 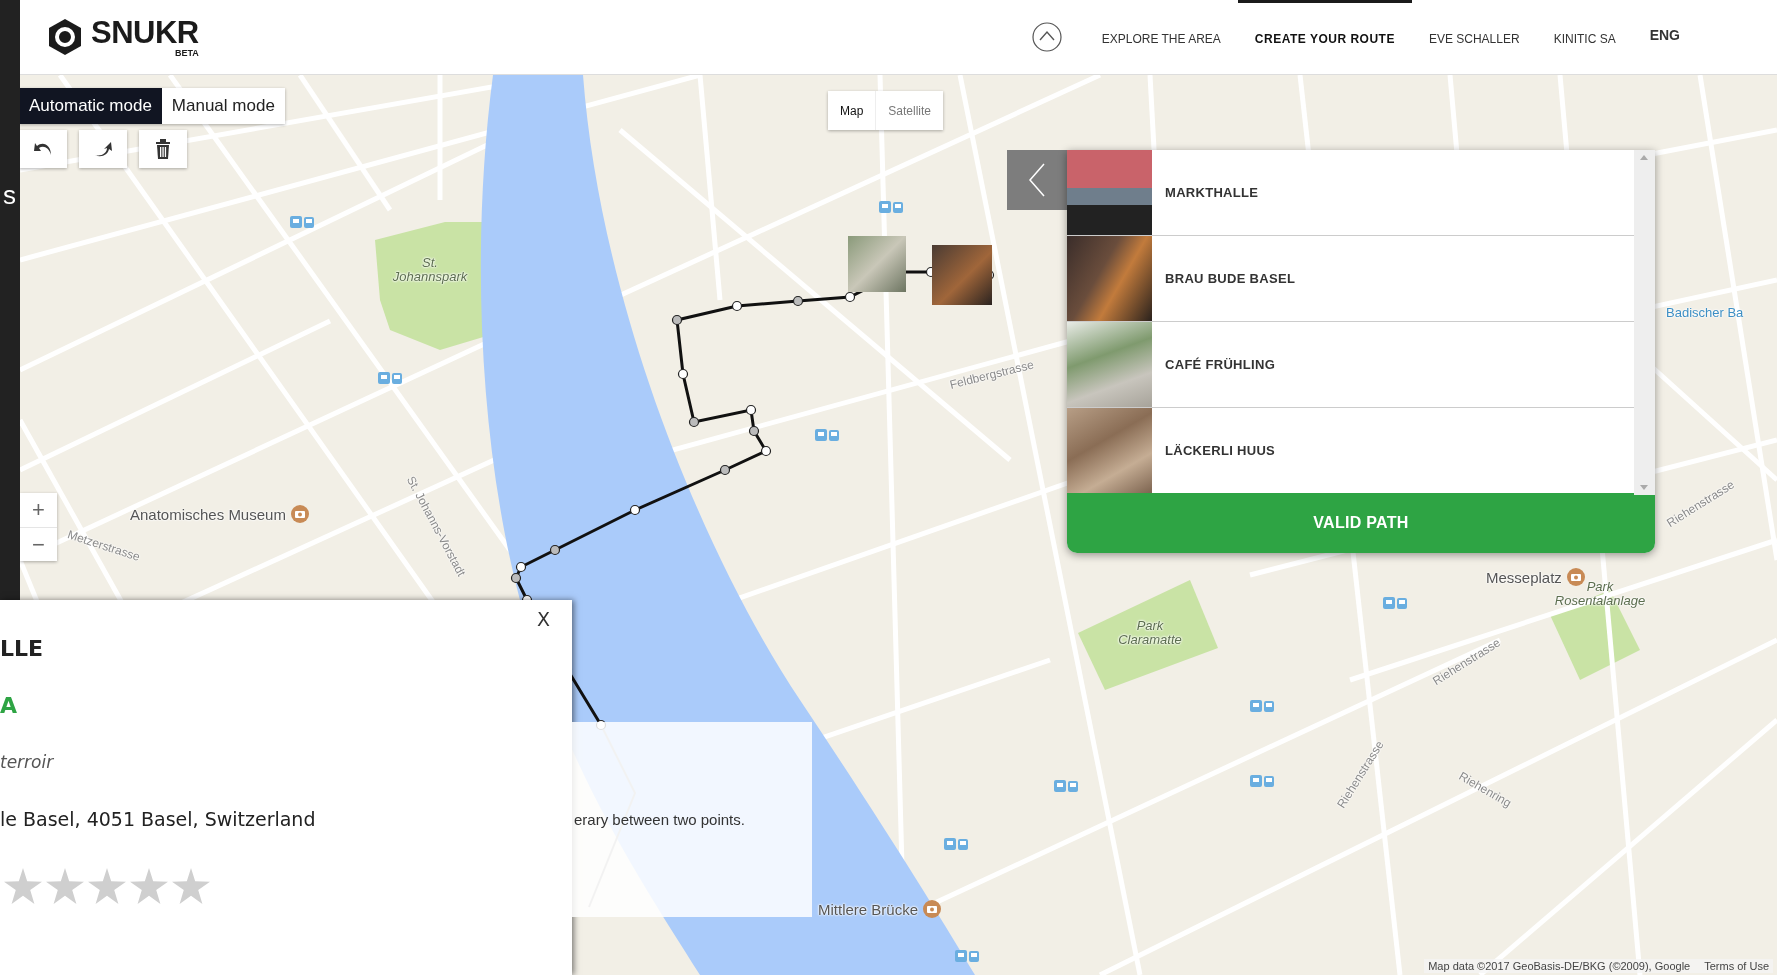 I want to click on transit-label: Badischer Ba, so click(x=1705, y=312).